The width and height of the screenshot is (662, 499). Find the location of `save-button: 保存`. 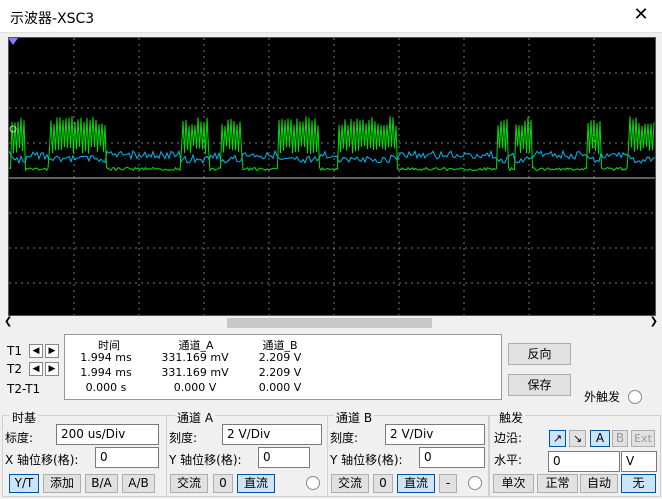

save-button: 保存 is located at coordinates (539, 385).